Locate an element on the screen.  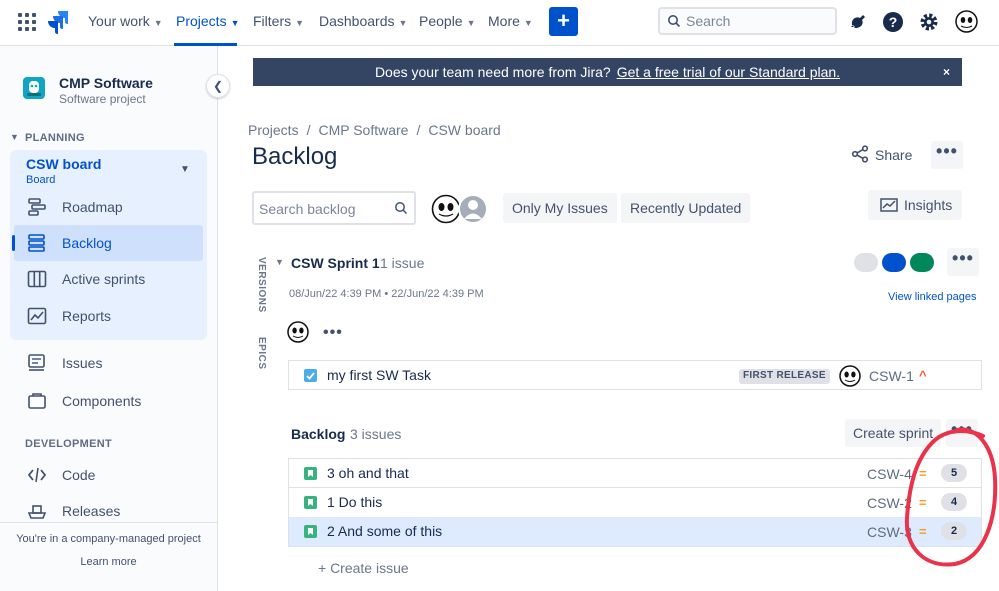
story-points-badge: 2 is located at coordinates (954, 531).